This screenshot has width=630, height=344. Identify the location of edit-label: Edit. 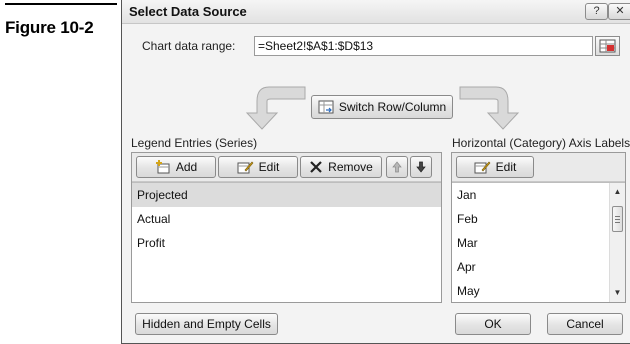
(269, 167).